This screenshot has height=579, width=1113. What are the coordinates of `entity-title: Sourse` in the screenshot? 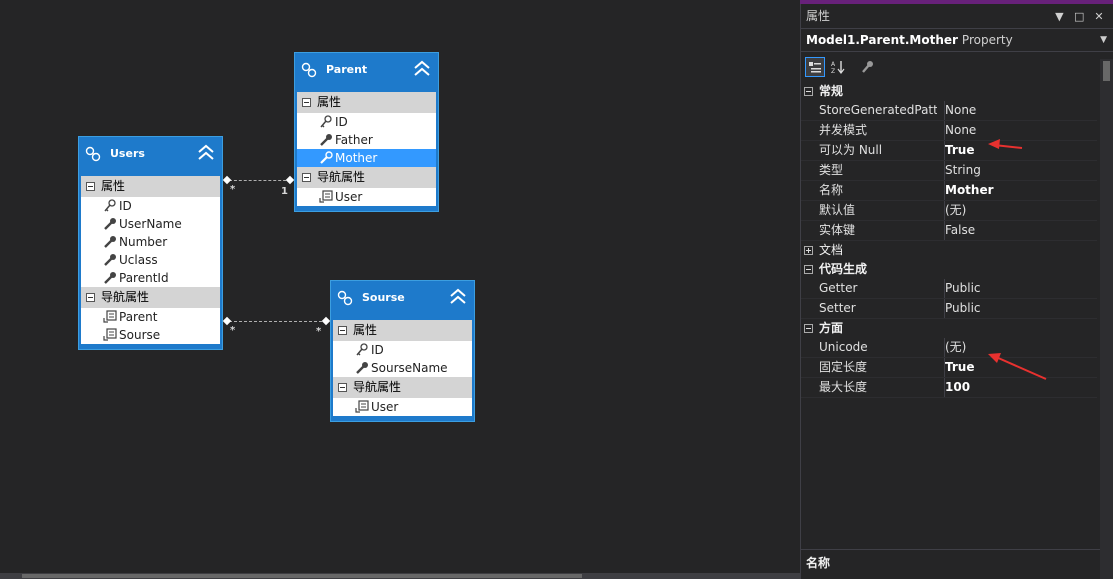 It's located at (383, 297).